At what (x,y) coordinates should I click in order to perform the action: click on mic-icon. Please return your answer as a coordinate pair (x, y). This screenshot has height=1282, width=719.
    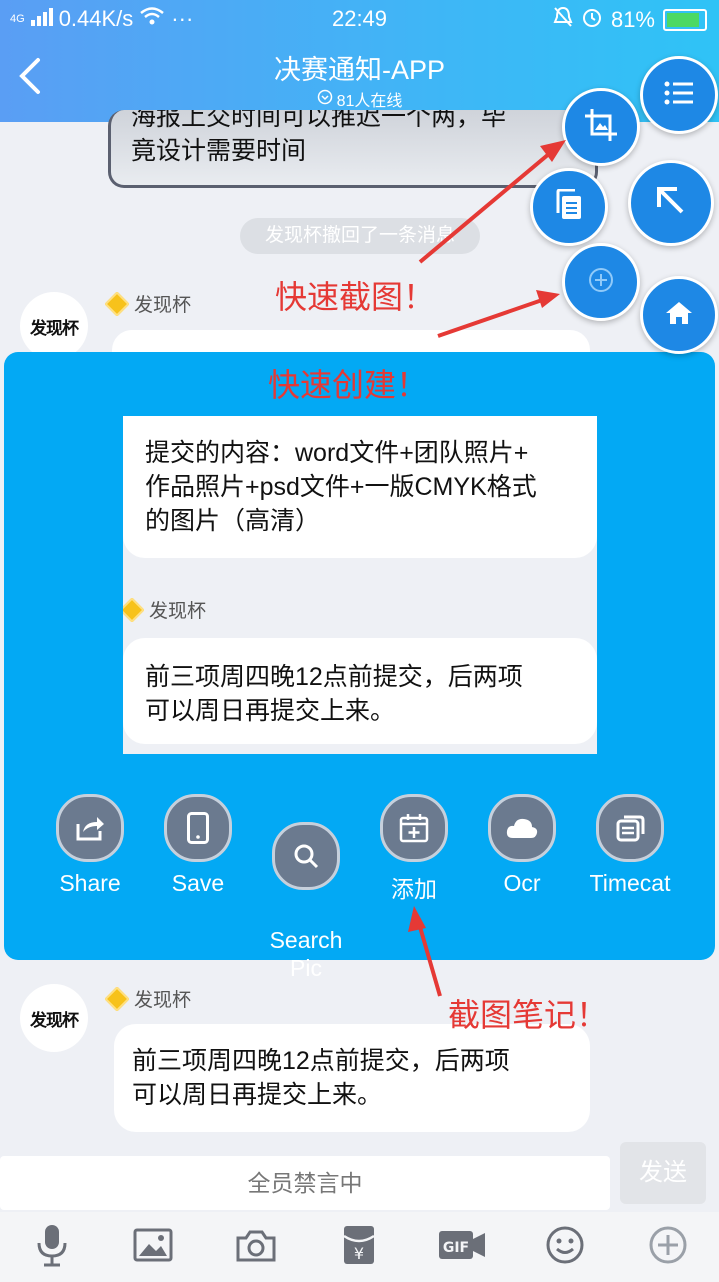
    Looking at the image, I should click on (52, 1245).